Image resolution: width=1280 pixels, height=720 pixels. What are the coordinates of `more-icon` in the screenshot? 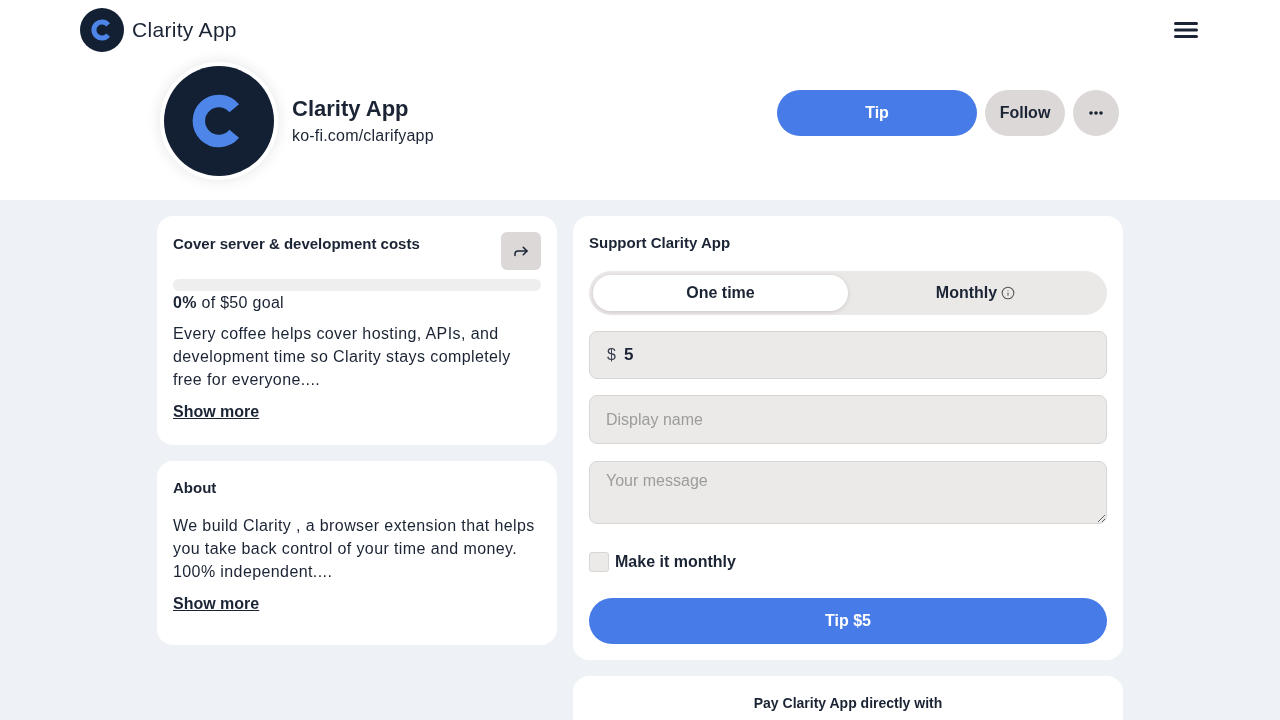 It's located at (1096, 113).